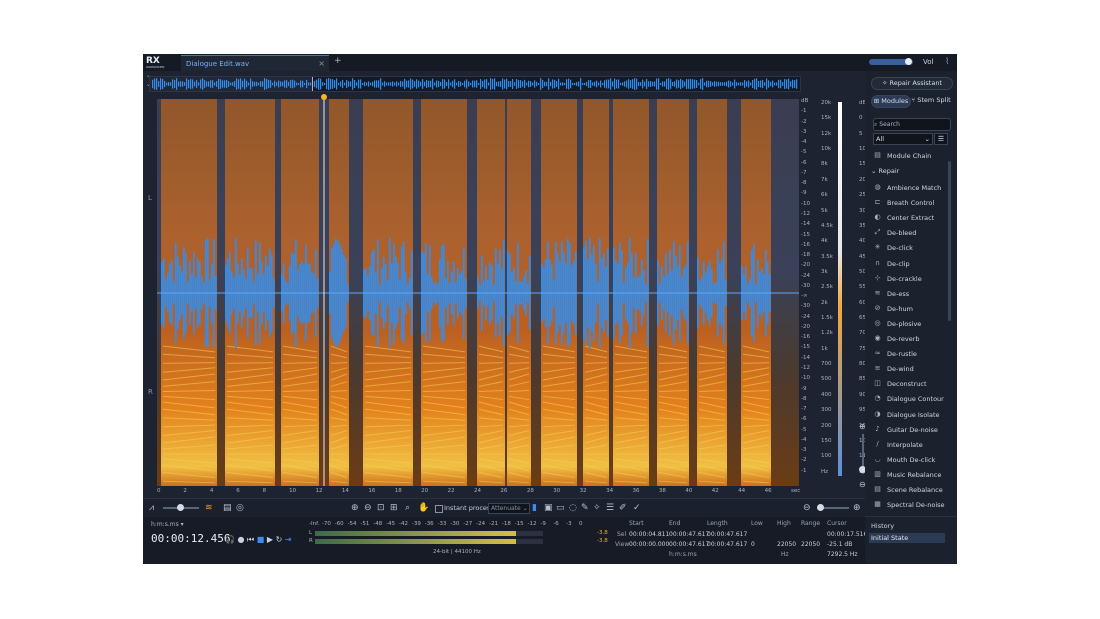  Describe the element at coordinates (907, 460) in the screenshot. I see `module-item: ◡ Mouth De-click` at that location.